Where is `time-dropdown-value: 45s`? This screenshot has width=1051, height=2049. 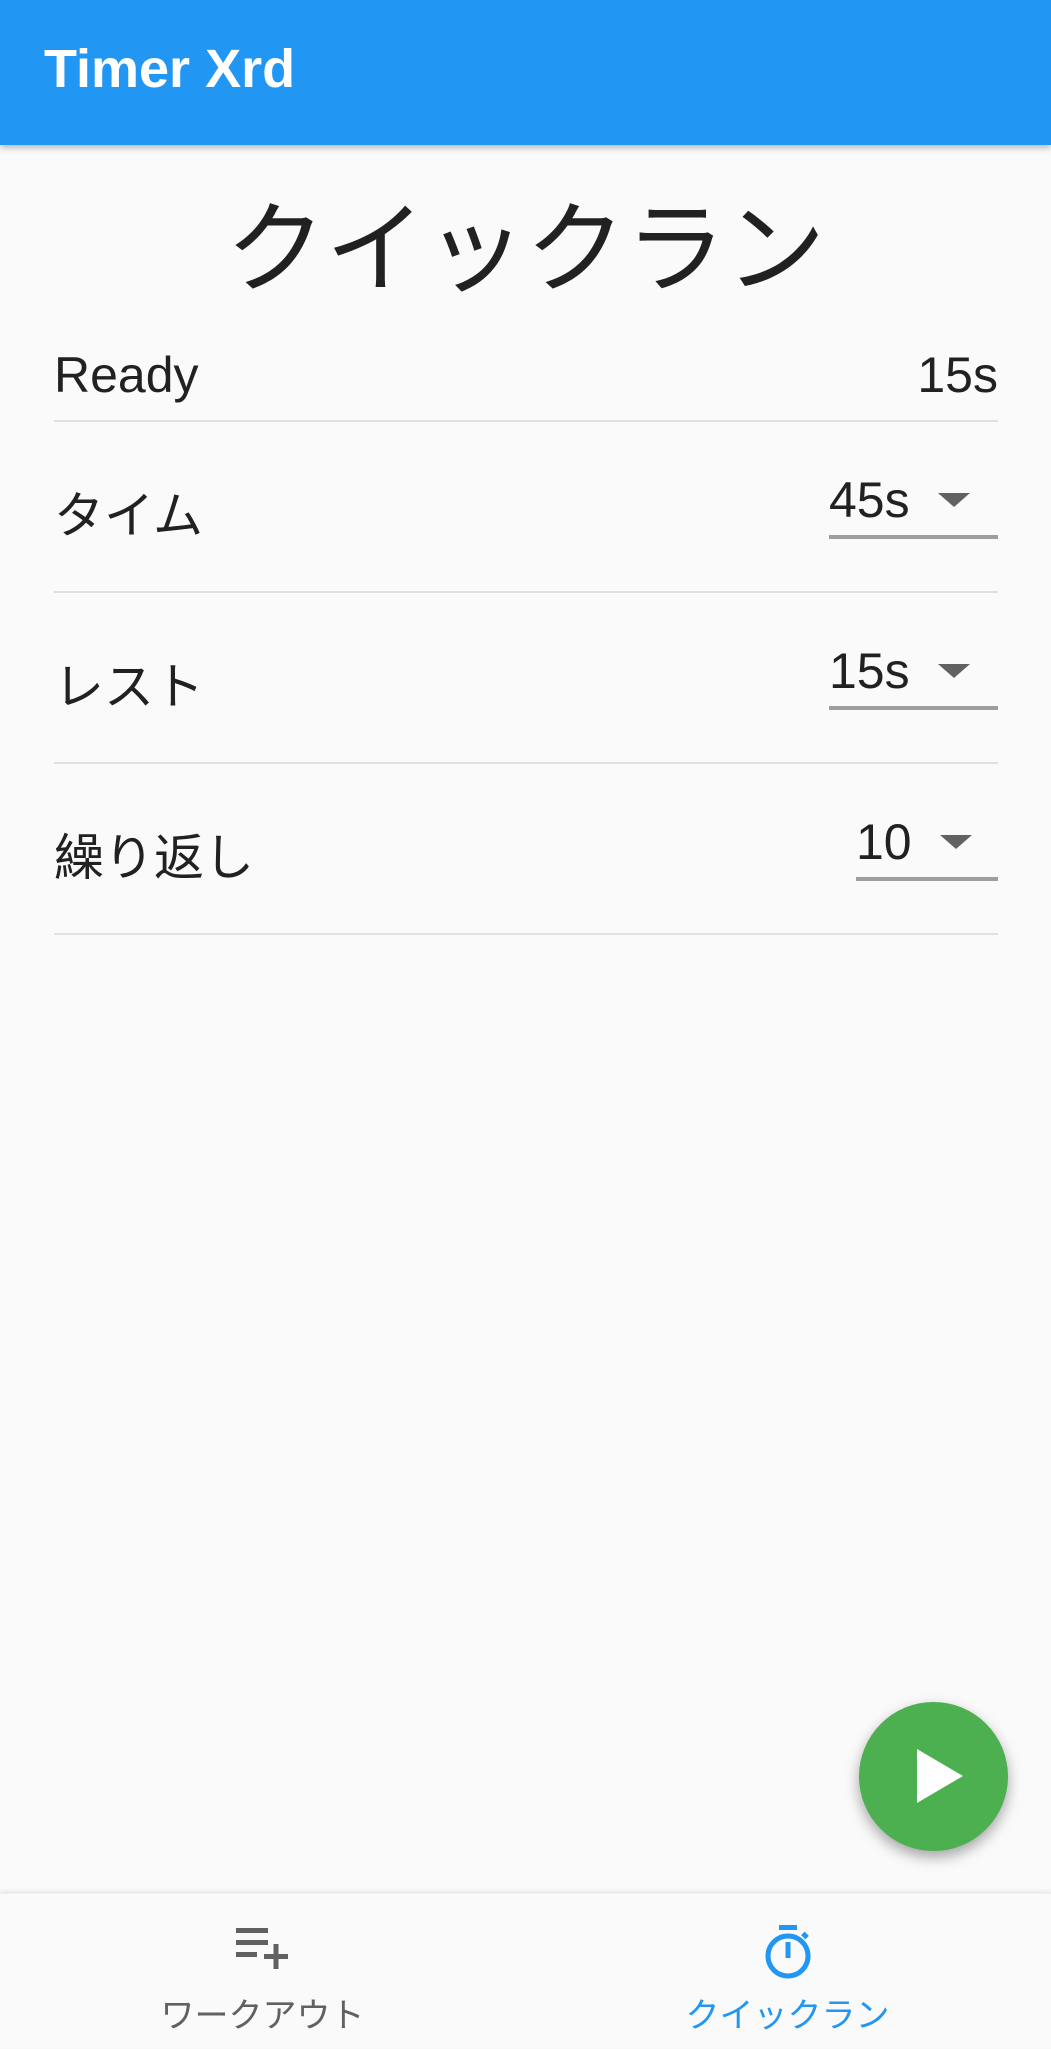 time-dropdown-value: 45s is located at coordinates (869, 500).